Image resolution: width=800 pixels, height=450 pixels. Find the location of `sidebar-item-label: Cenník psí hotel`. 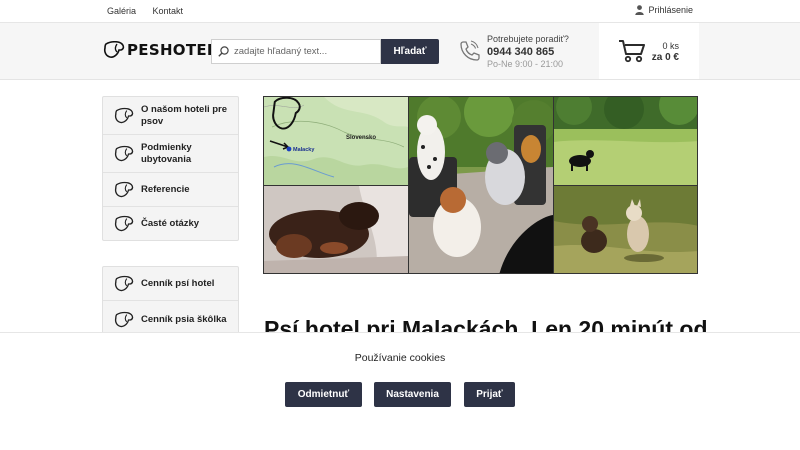

sidebar-item-label: Cenník psí hotel is located at coordinates (178, 283).